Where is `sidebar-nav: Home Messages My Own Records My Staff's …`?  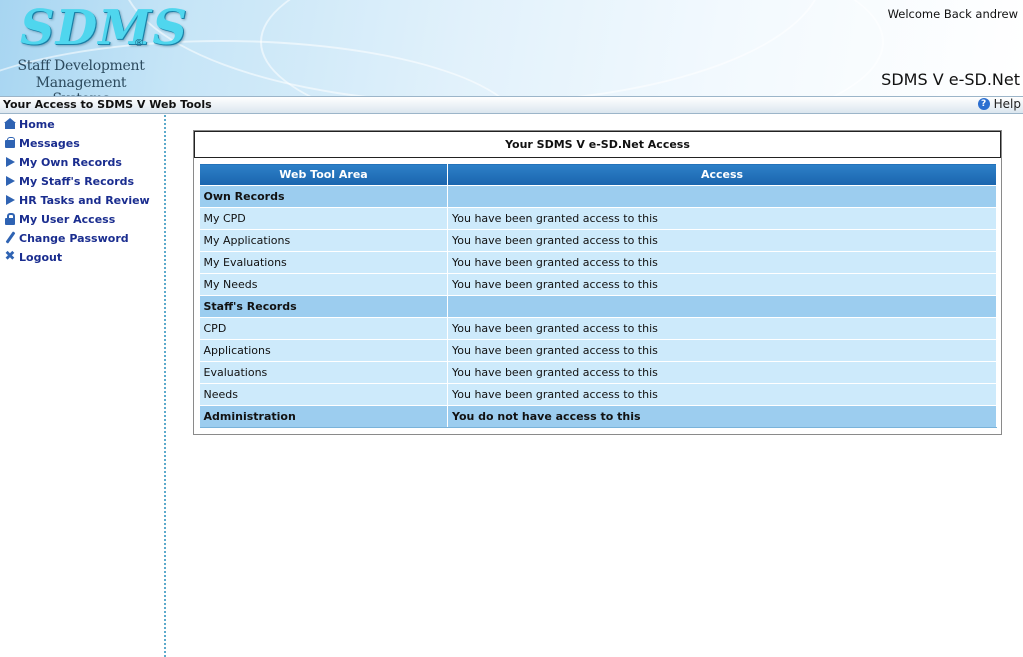 sidebar-nav: Home Messages My Own Records My Staff's … is located at coordinates (81, 385).